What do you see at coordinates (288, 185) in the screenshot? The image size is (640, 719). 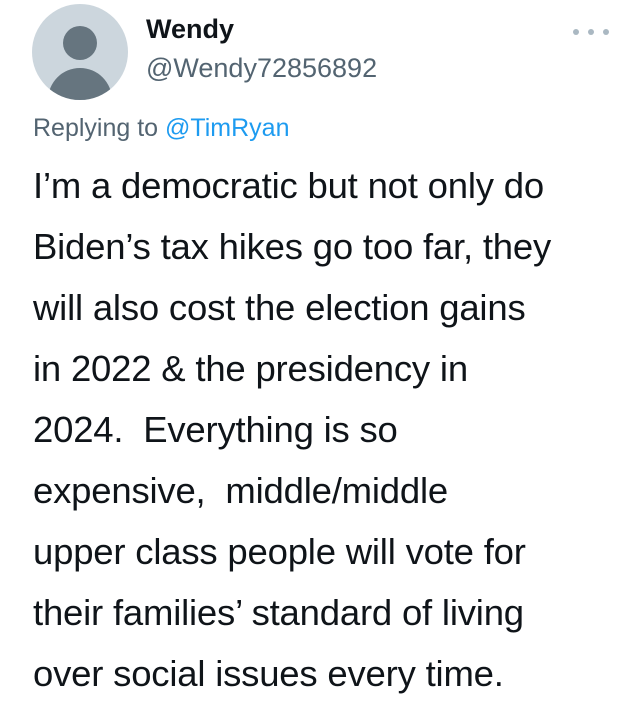 I see `tweet-text-line: I’m a democratic but not only do` at bounding box center [288, 185].